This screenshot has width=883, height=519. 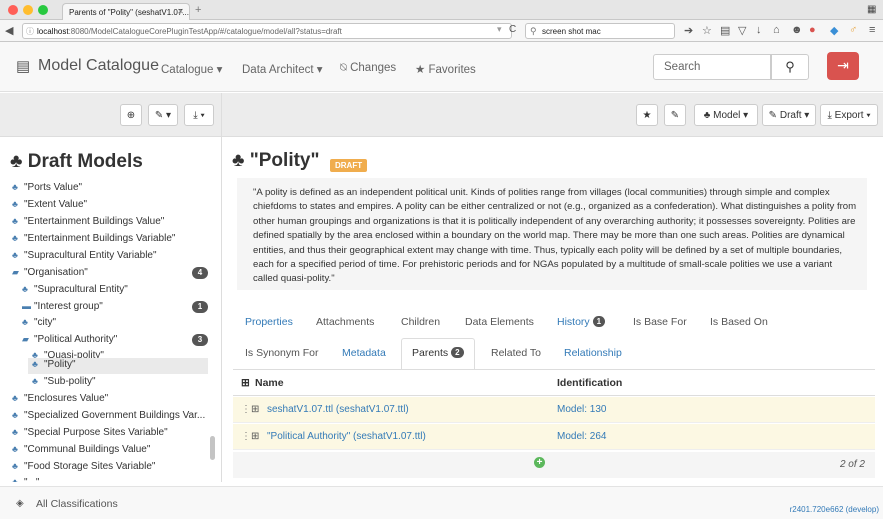 What do you see at coordinates (75, 291) in the screenshot?
I see `tree-item: ♣ "Supracultural Entity"` at bounding box center [75, 291].